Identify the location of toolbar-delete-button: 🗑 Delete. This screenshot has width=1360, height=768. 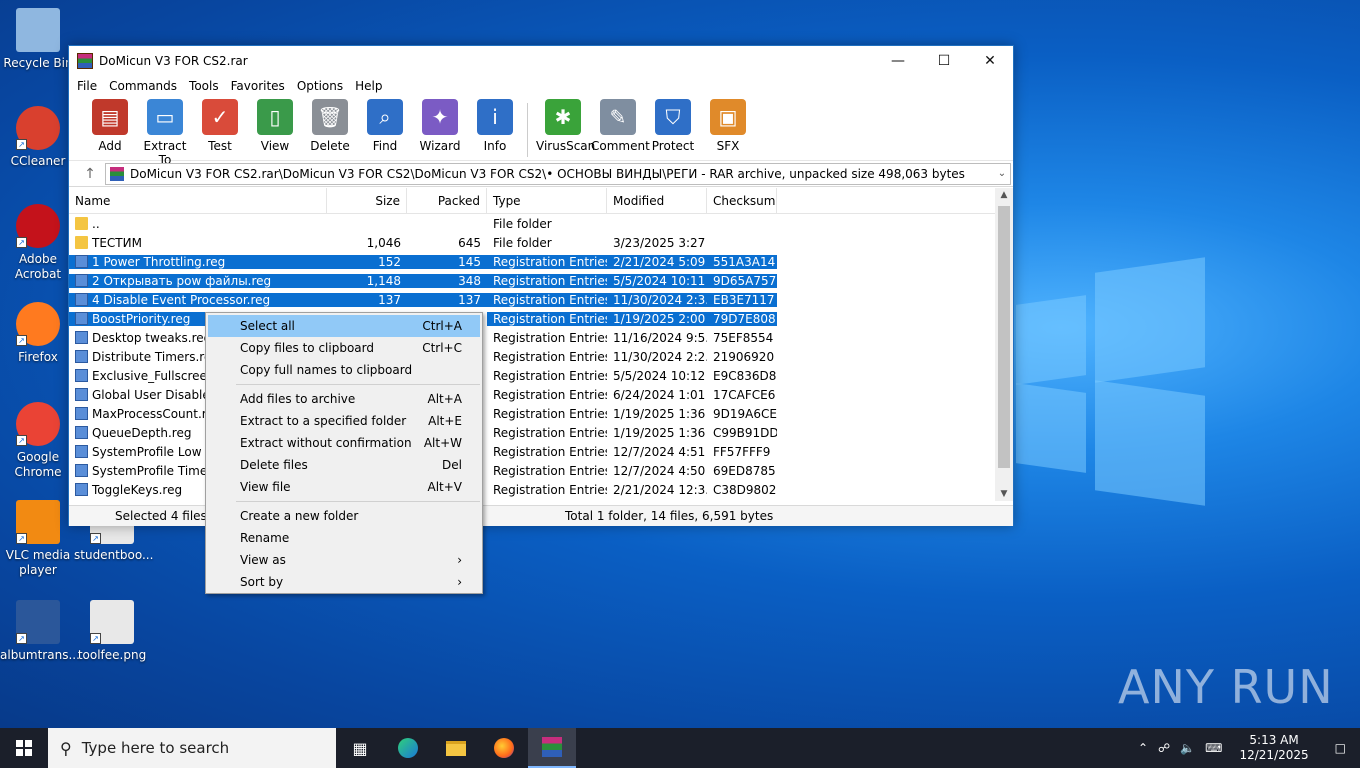
(330, 126).